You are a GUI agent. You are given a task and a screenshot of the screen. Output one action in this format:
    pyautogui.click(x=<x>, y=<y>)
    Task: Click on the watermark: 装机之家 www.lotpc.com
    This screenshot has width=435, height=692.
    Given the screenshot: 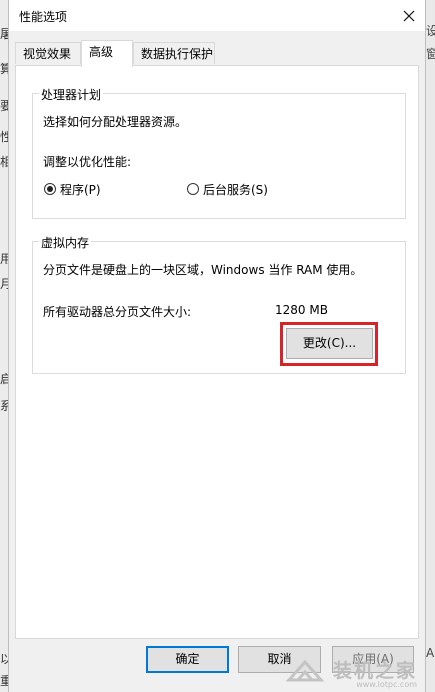 What is the action you would take?
    pyautogui.click(x=351, y=672)
    